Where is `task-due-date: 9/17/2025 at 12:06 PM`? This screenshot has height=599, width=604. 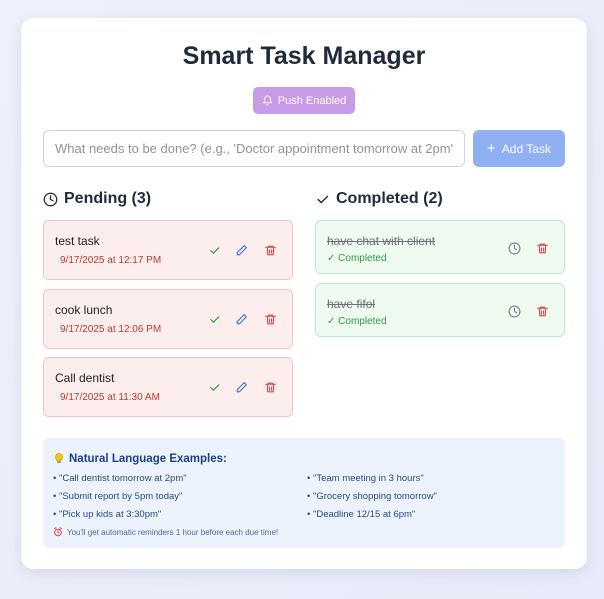
task-due-date: 9/17/2025 at 12:06 PM is located at coordinates (111, 329).